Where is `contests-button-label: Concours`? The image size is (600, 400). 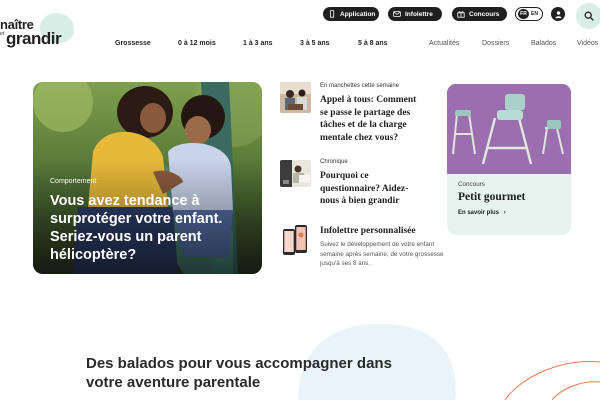
contests-button-label: Concours is located at coordinates (484, 14).